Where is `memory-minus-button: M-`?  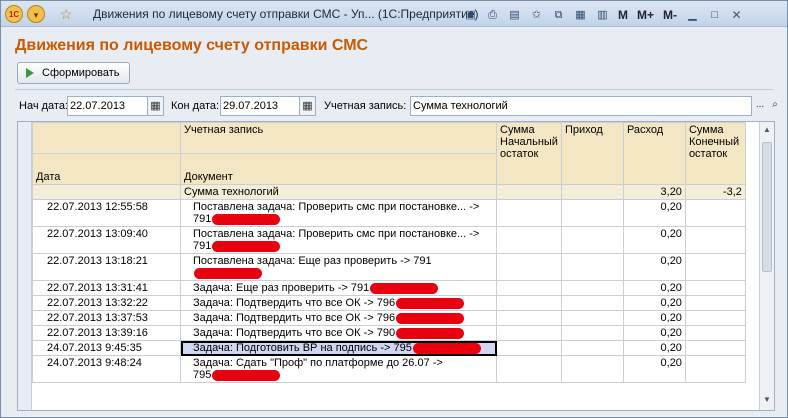 memory-minus-button: M- is located at coordinates (670, 14).